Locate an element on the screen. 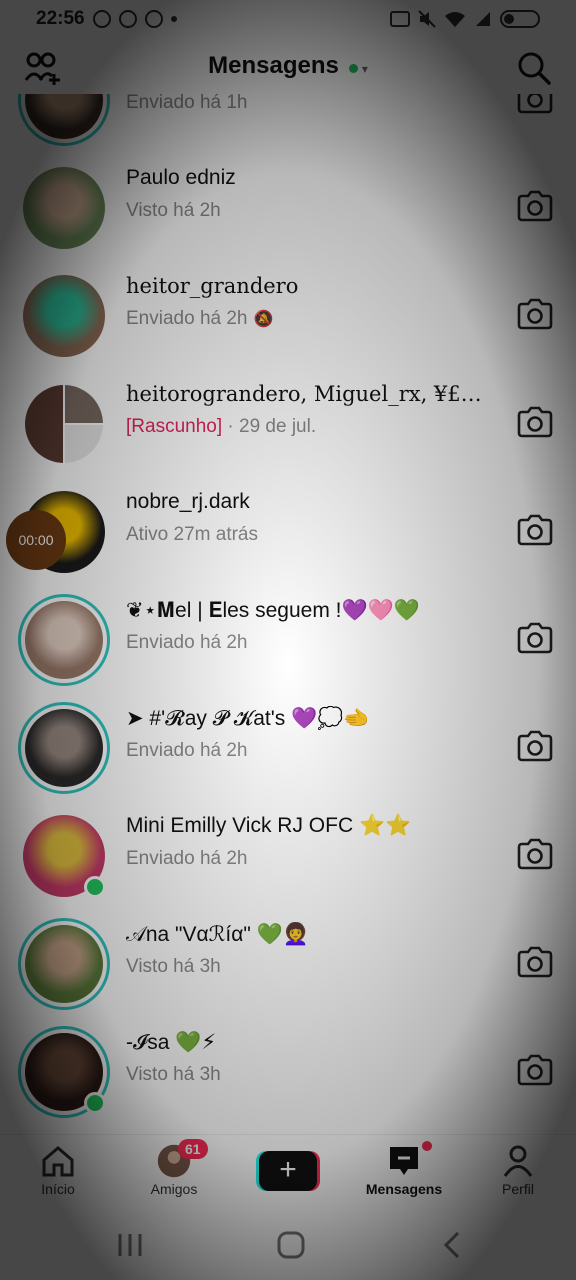 The image size is (576, 1280). status-text: Ativo 27m atrás is located at coordinates (192, 534).